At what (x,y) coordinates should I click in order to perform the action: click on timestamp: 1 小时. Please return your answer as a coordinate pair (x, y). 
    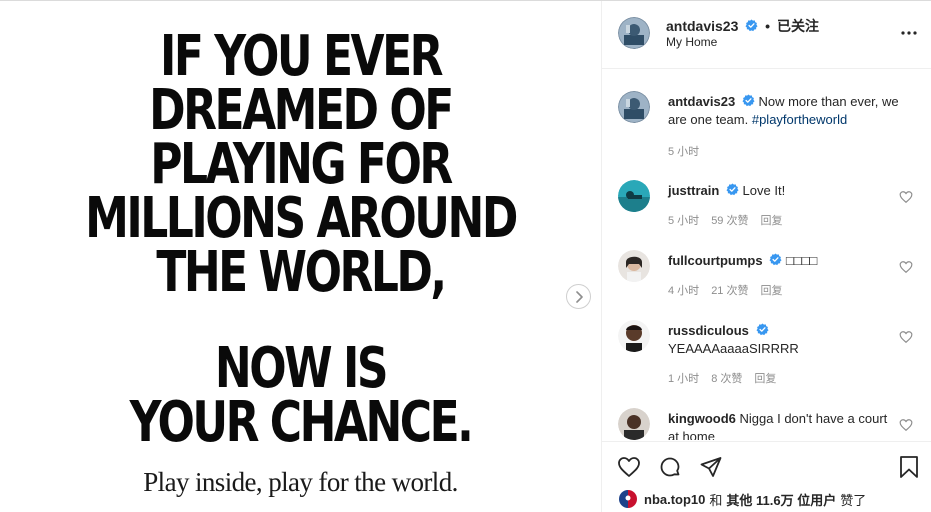
    Looking at the image, I should click on (683, 379).